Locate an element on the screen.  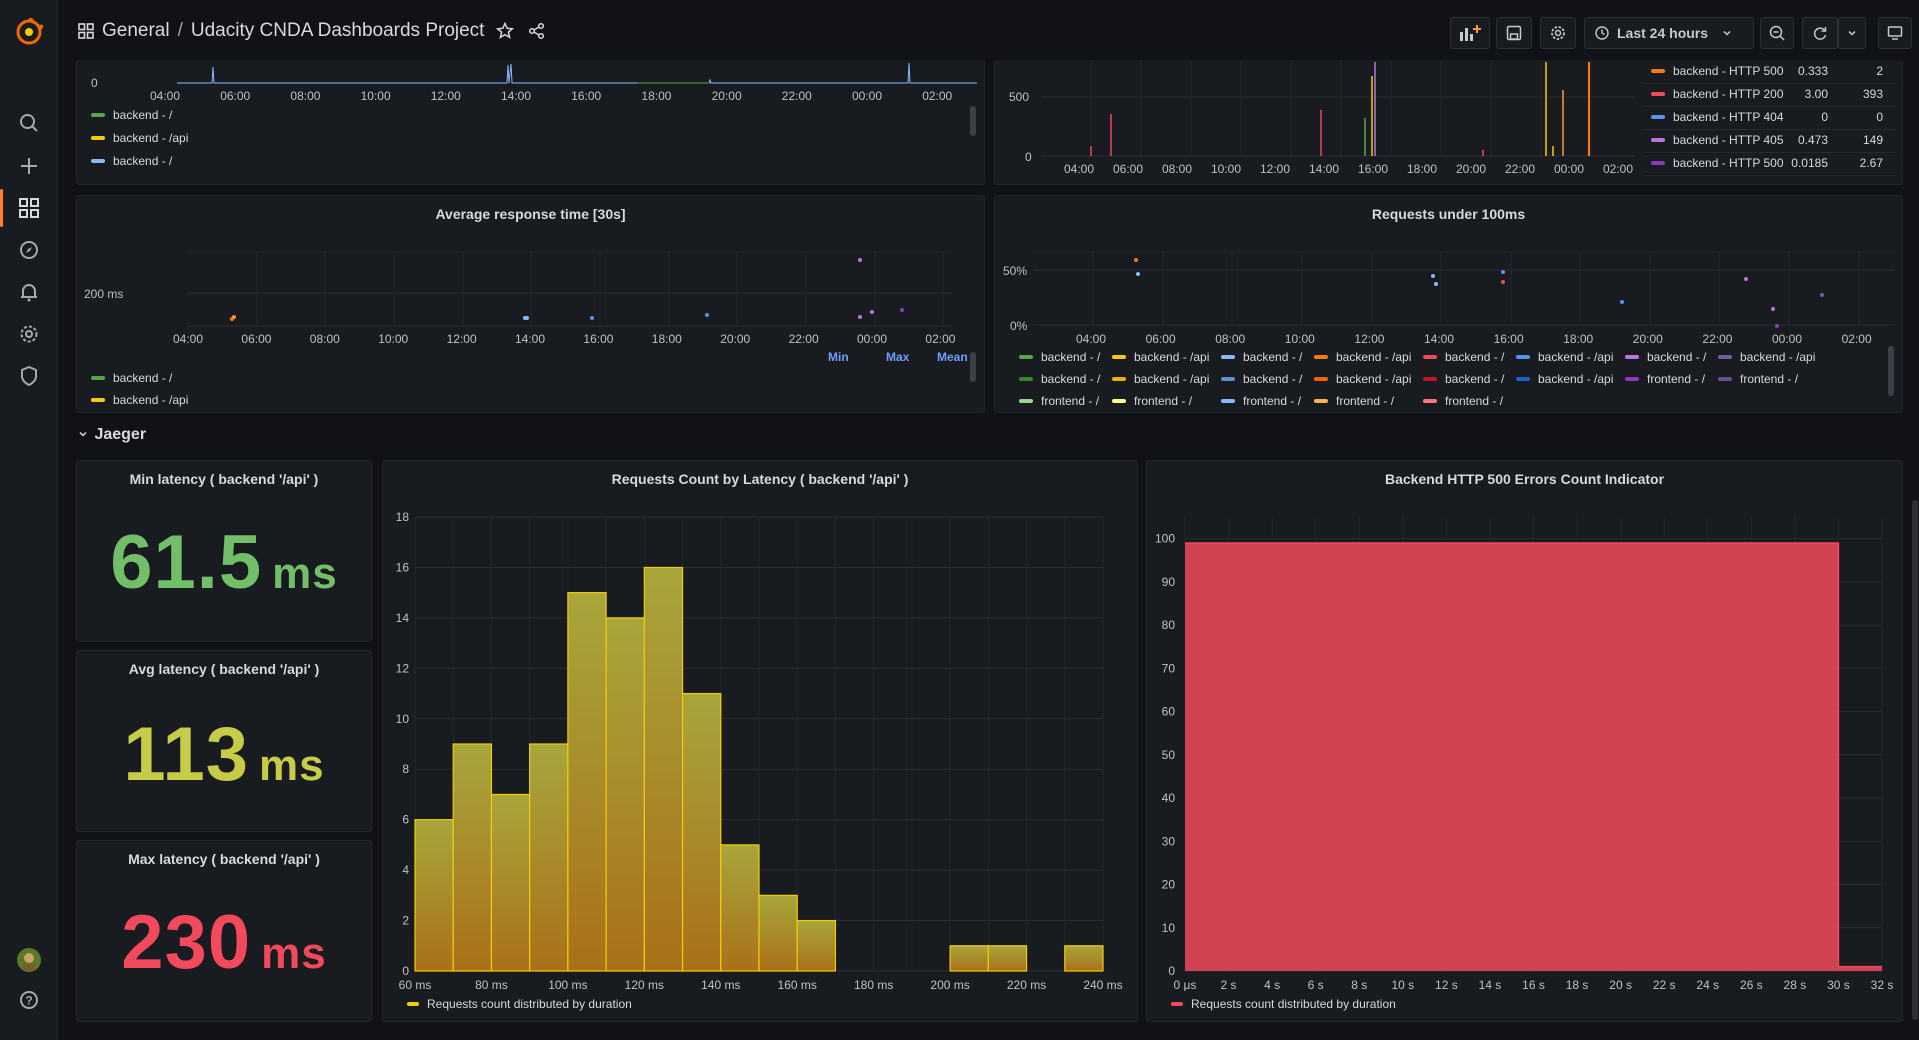
x-tick-label: 14 s is located at coordinates (1490, 984).